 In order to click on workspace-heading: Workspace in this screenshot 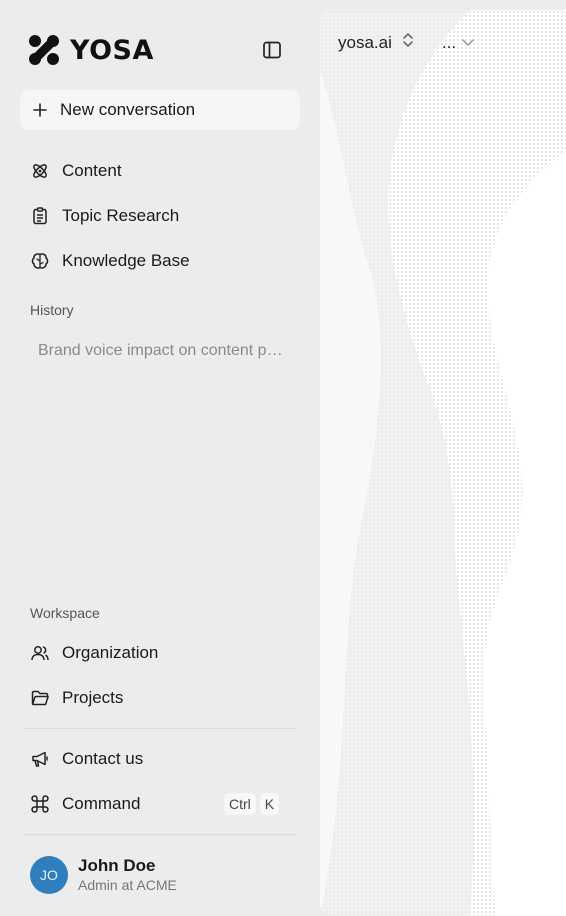, I will do `click(65, 613)`.